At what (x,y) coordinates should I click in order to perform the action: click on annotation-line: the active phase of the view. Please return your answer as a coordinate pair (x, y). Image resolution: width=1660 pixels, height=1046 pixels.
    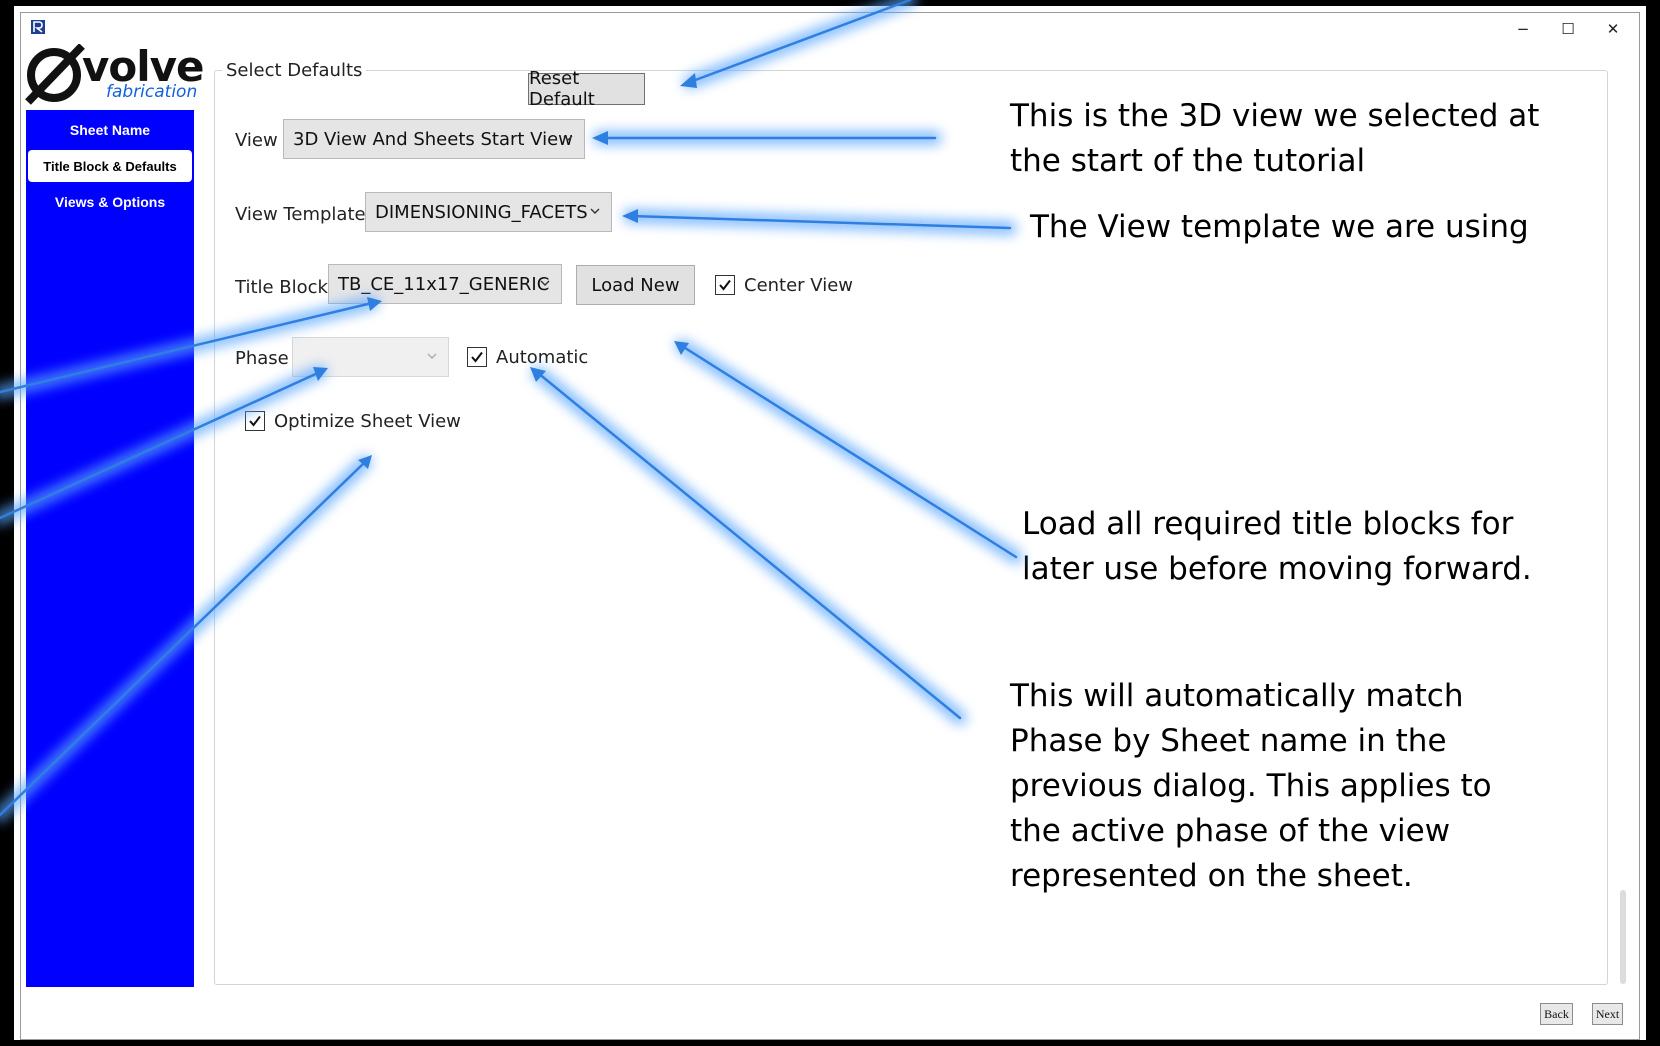
    Looking at the image, I should click on (1230, 831).